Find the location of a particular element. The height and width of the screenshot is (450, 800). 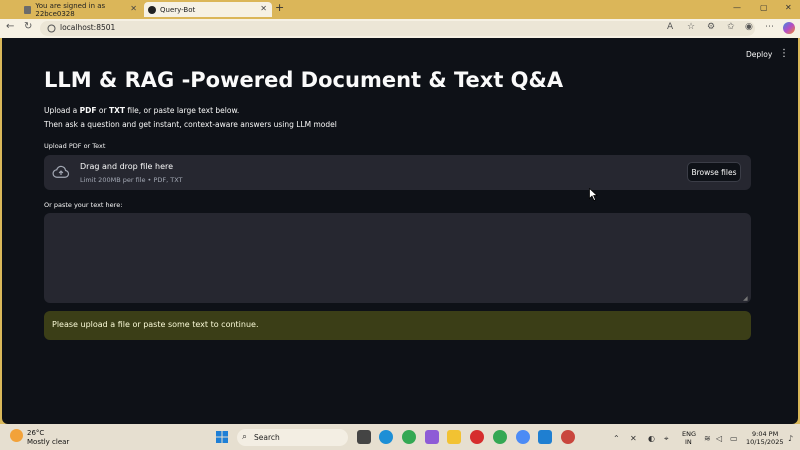

site-info-icon is located at coordinates (51, 28).